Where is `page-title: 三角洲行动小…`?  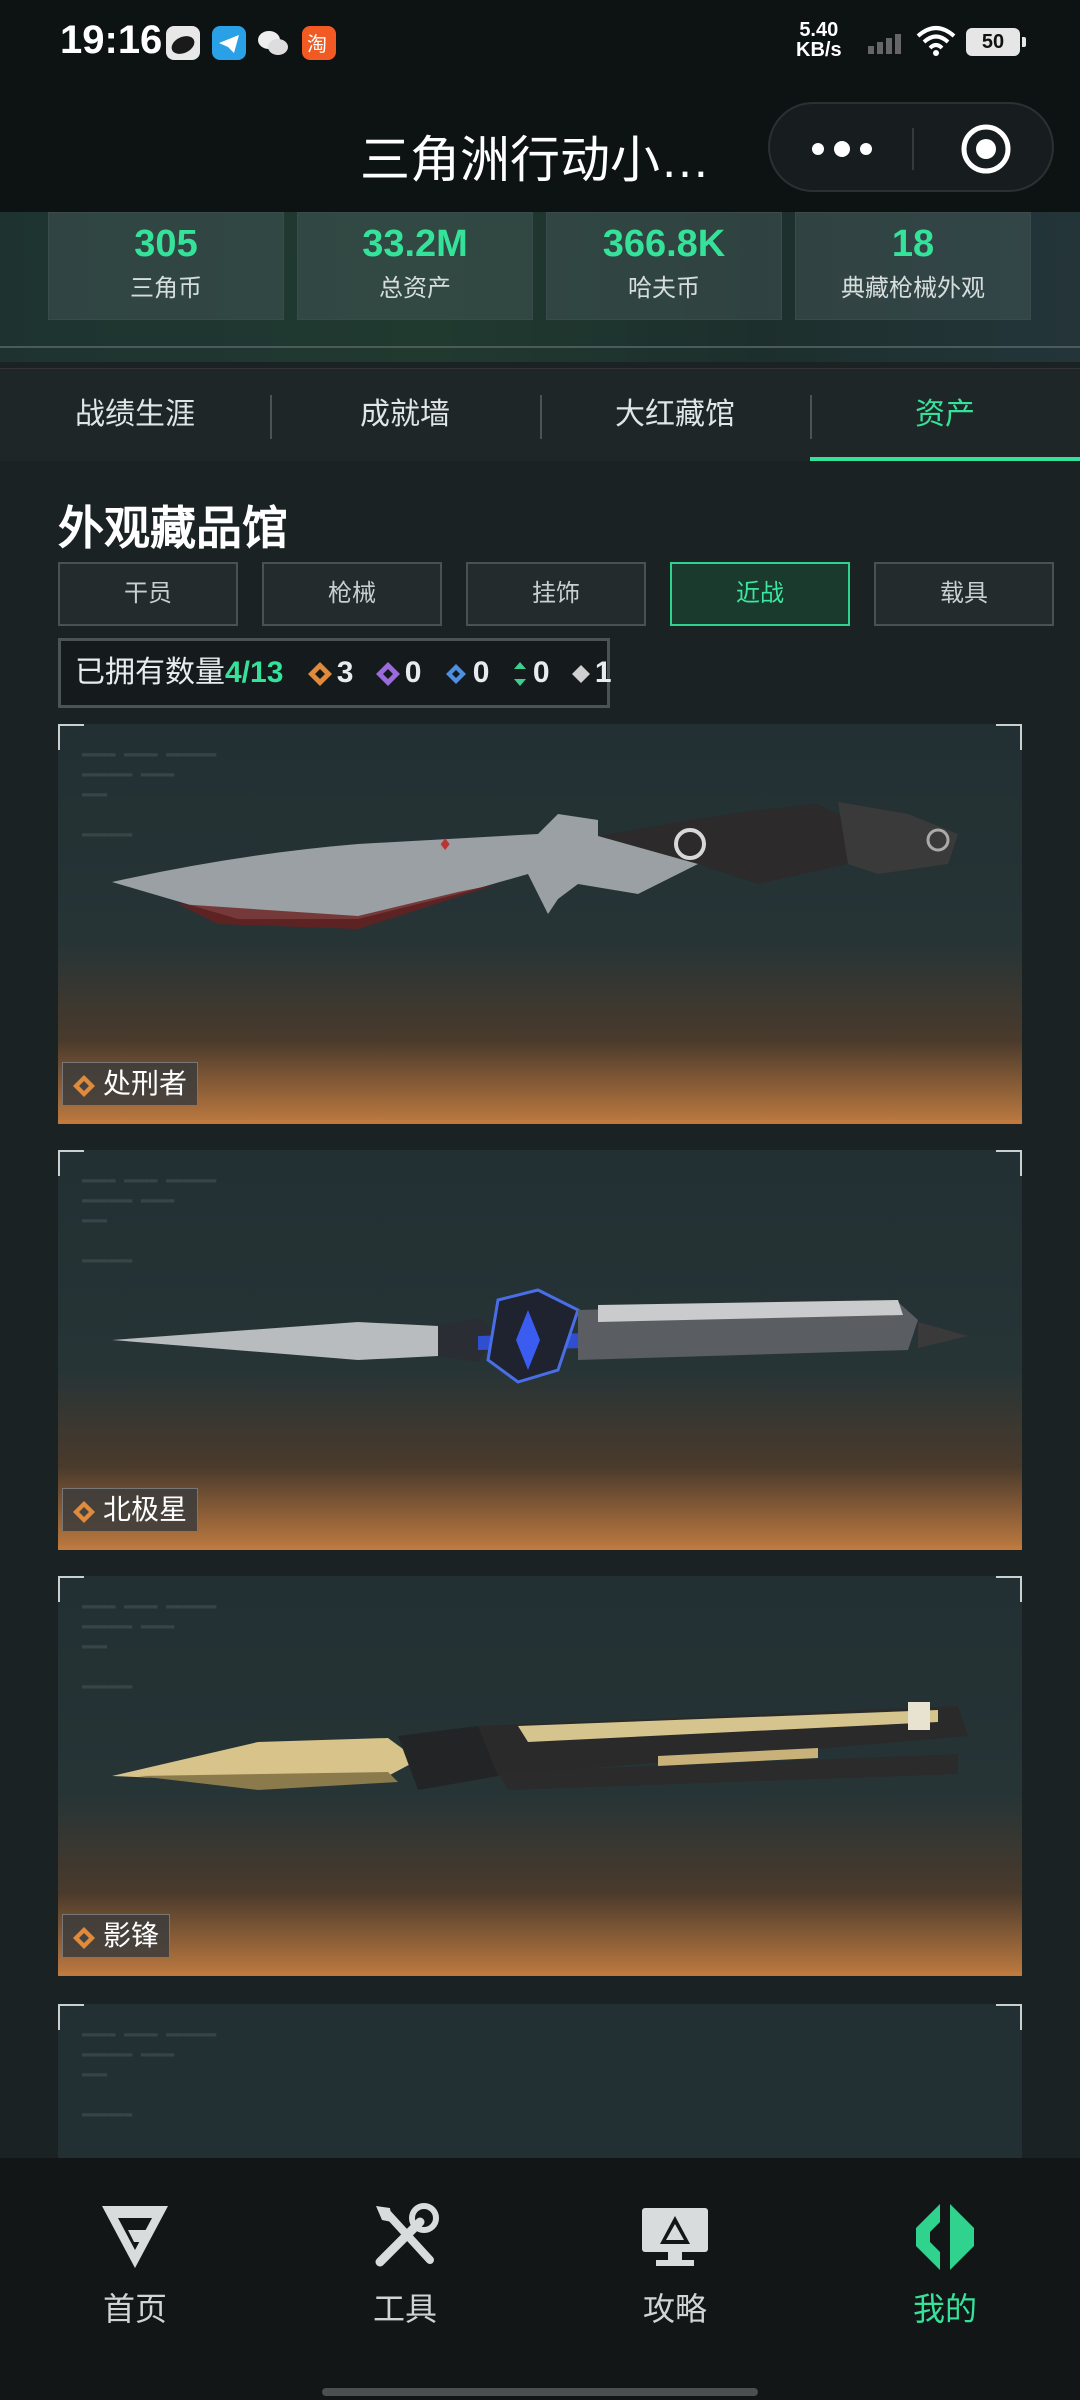
page-title: 三角洲行动小… is located at coordinates (535, 160).